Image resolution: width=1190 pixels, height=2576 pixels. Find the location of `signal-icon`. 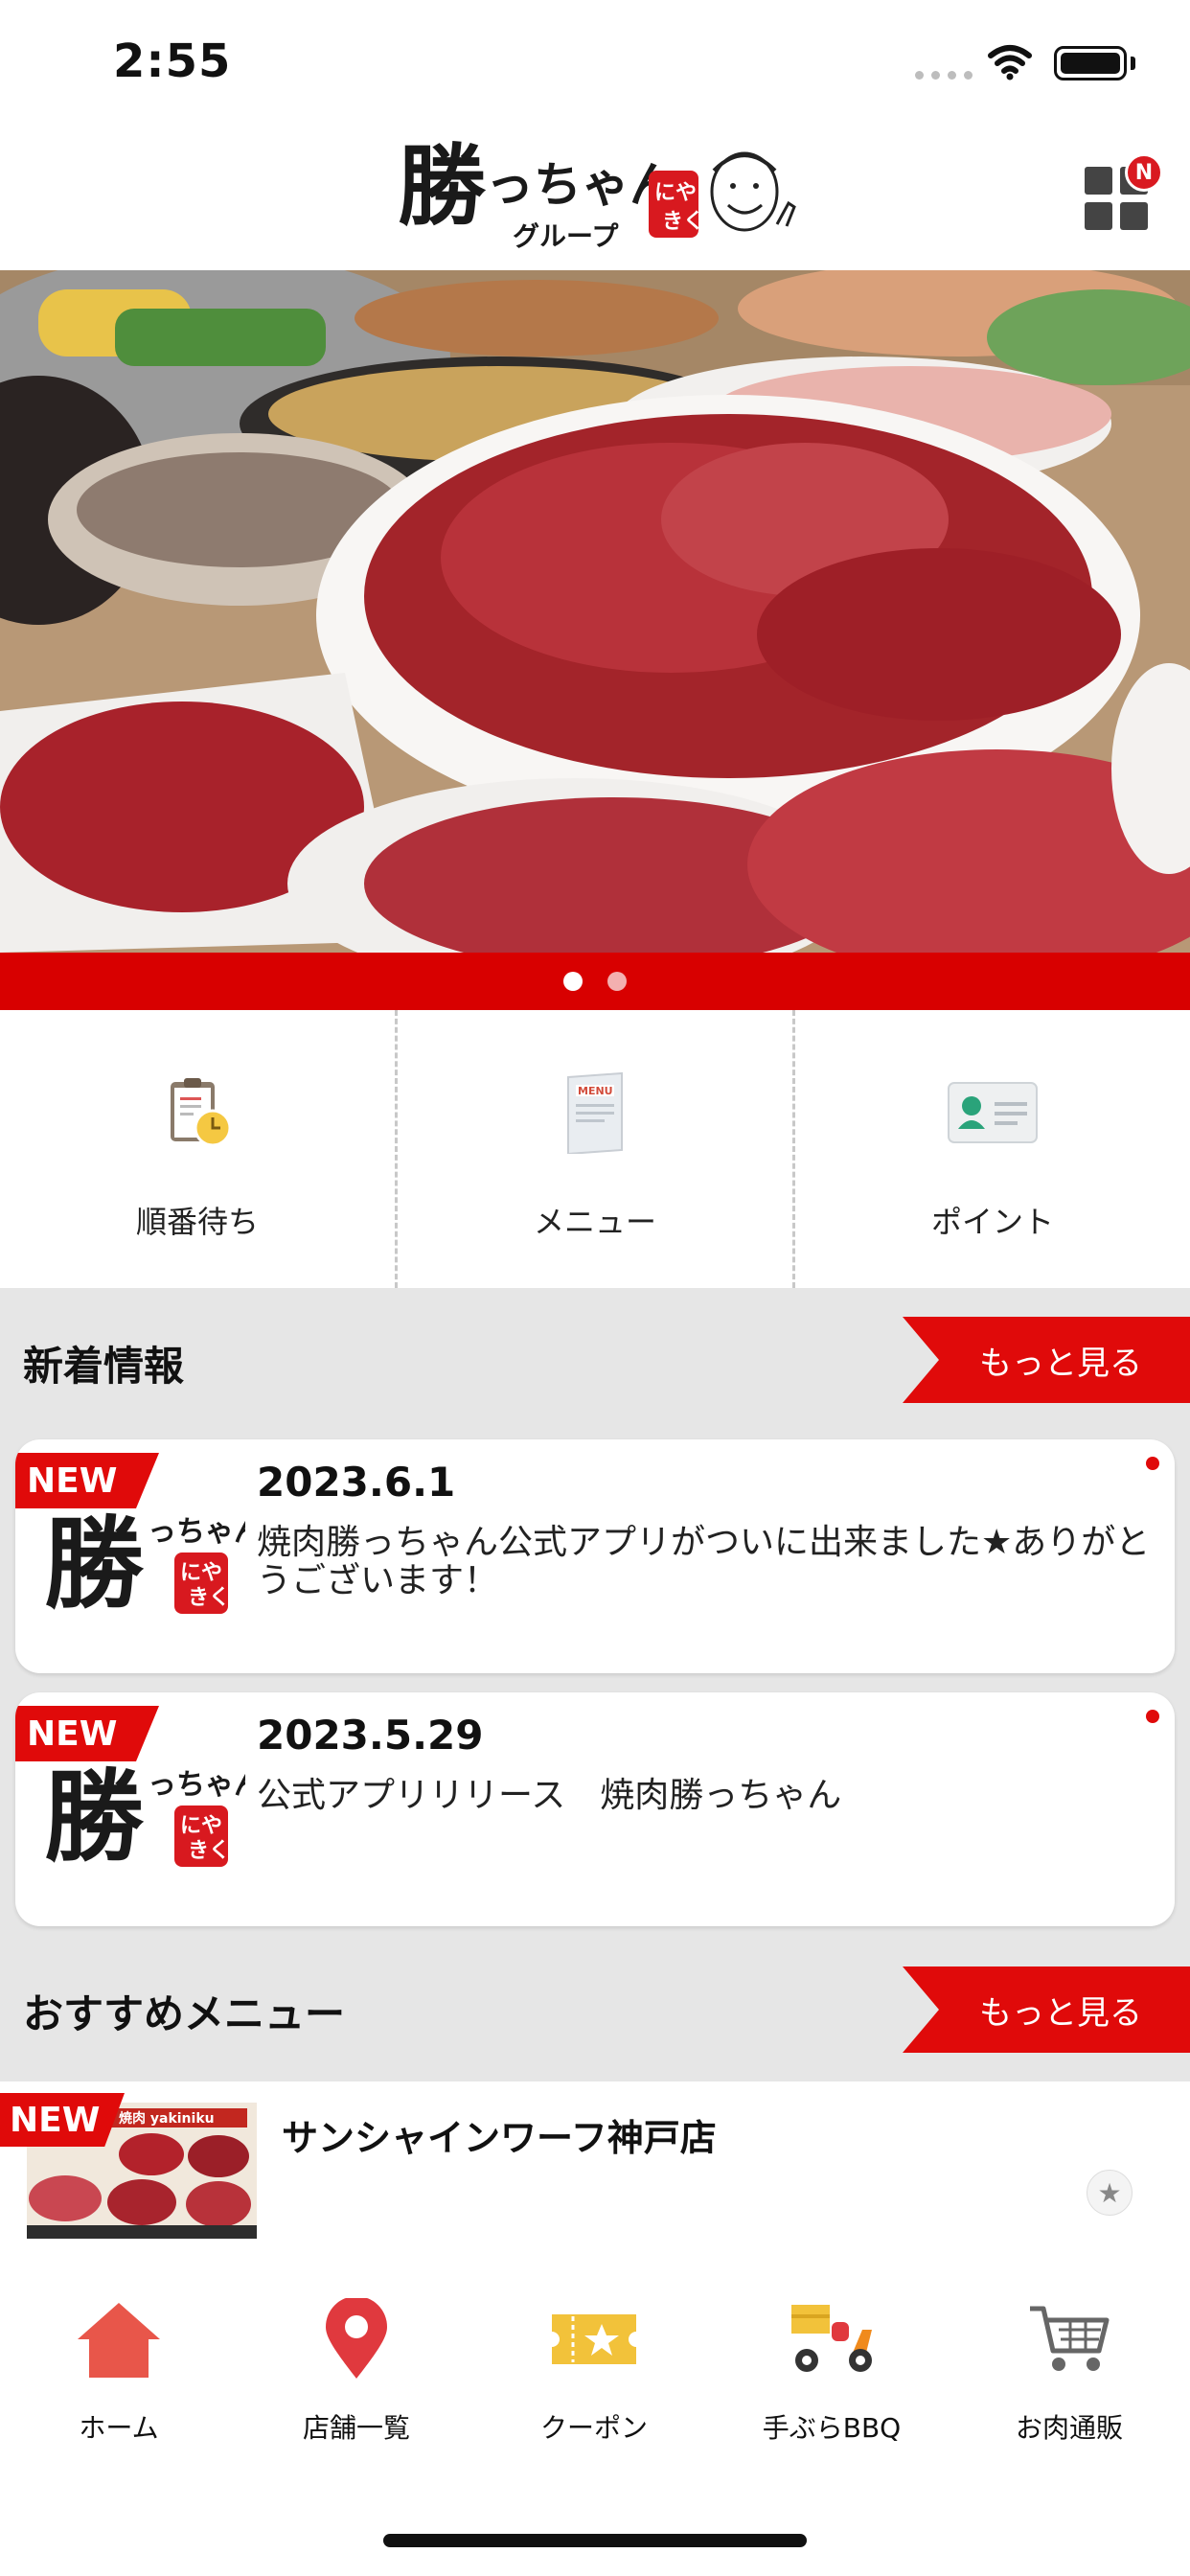

signal-icon is located at coordinates (944, 75).